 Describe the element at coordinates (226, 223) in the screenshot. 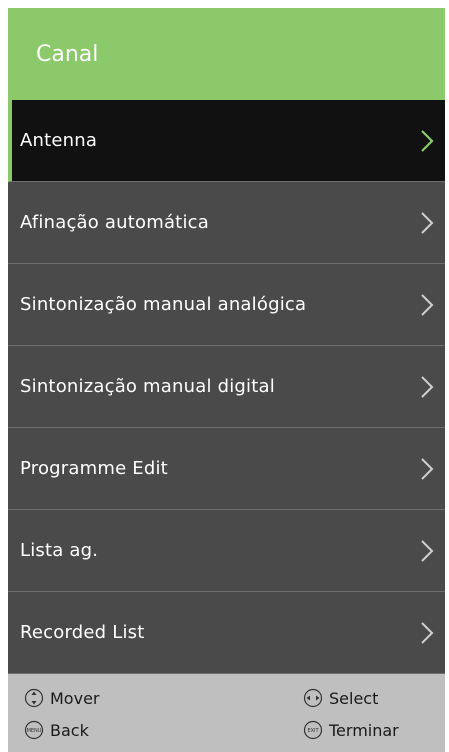

I see `menu-item-auto-tuning: Afinação automática` at that location.